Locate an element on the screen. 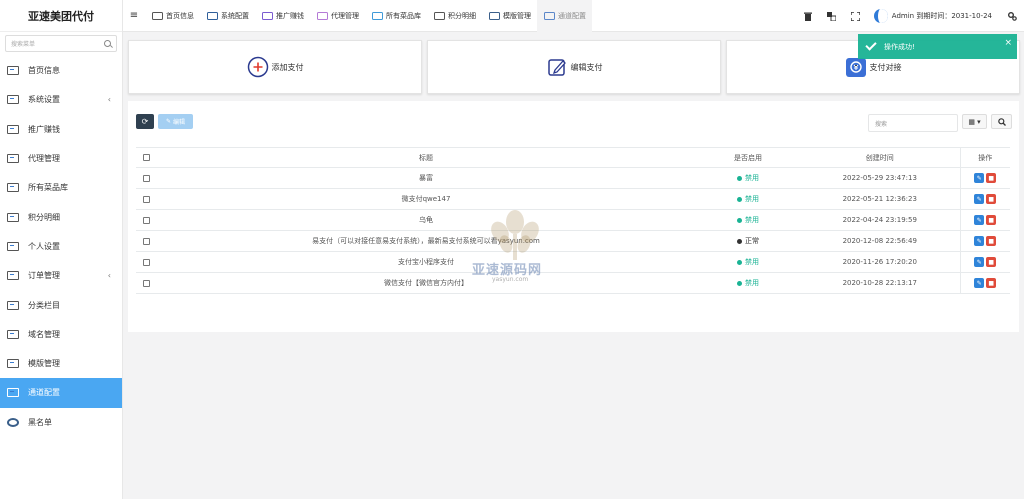 The width and height of the screenshot is (1024, 499). table-search-placeholder: 搜索 is located at coordinates (881, 124).